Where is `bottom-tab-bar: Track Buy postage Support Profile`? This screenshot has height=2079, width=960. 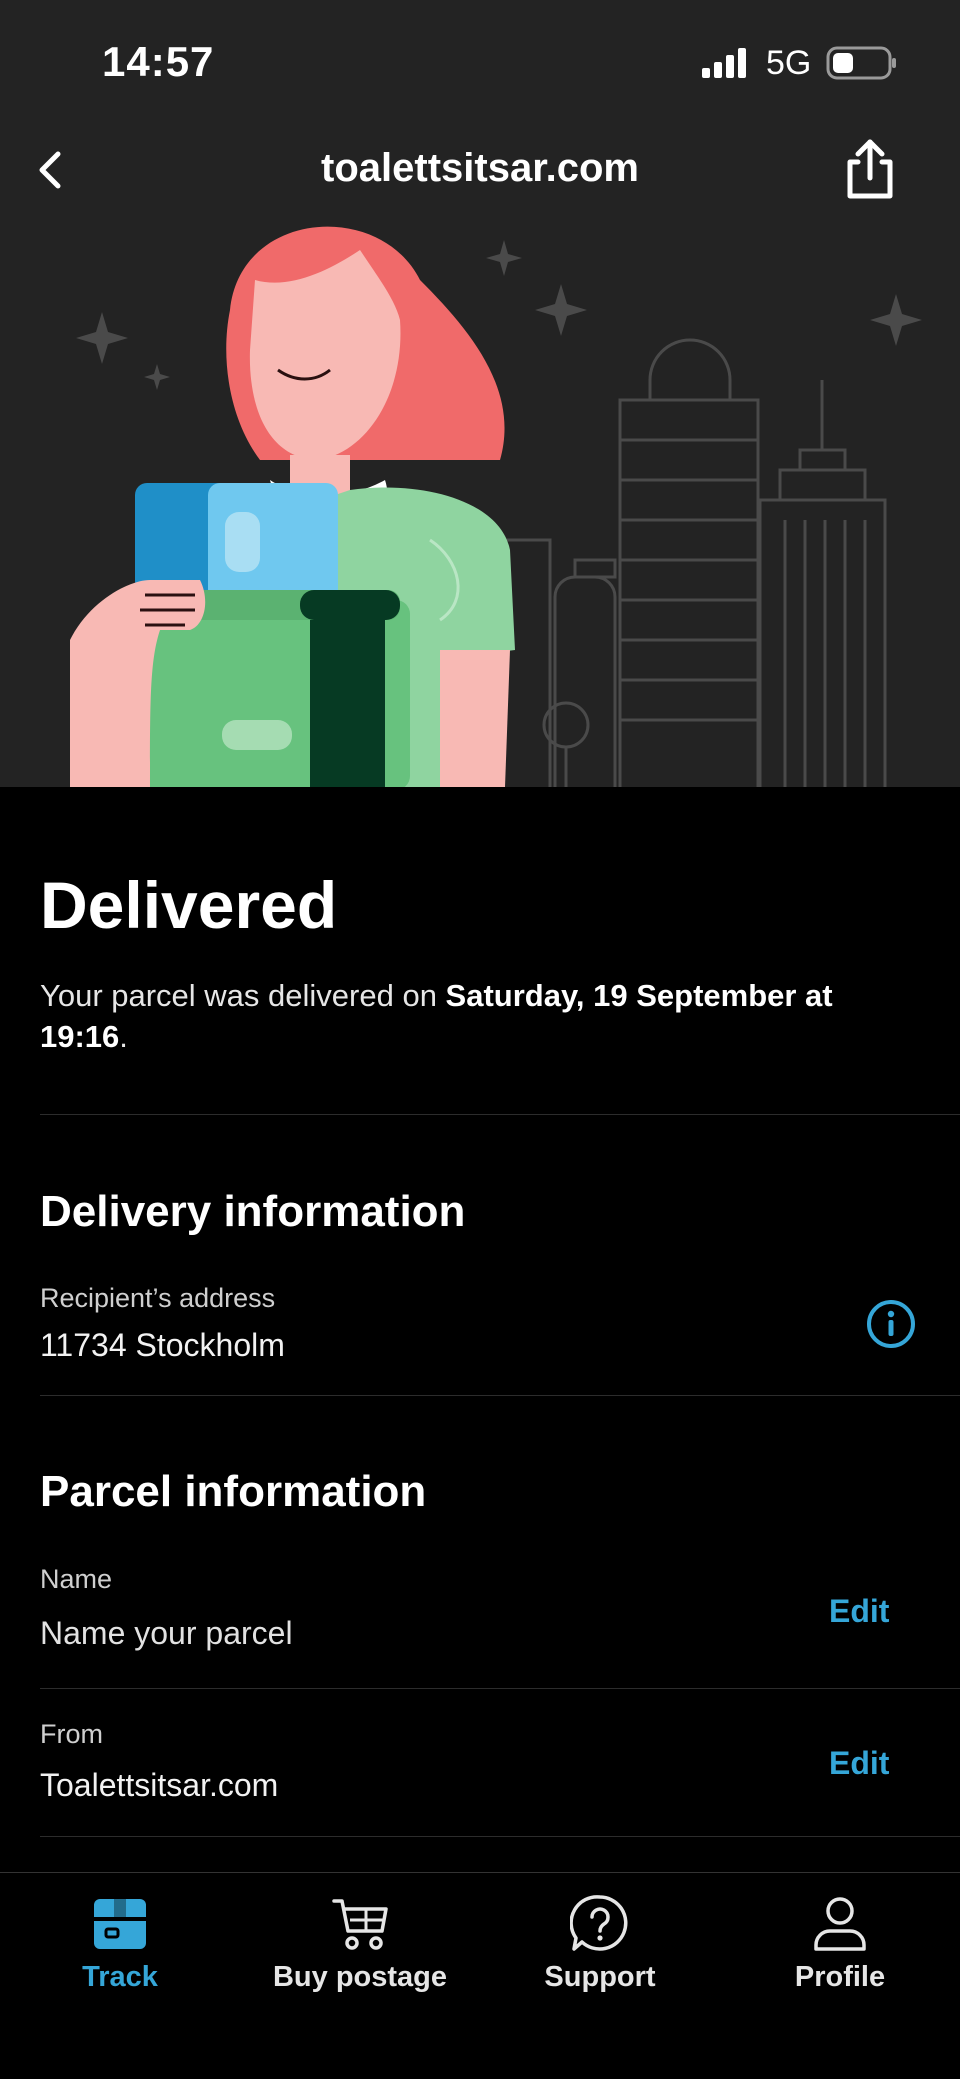
bottom-tab-bar: Track Buy postage Support Profile is located at coordinates (480, 1975).